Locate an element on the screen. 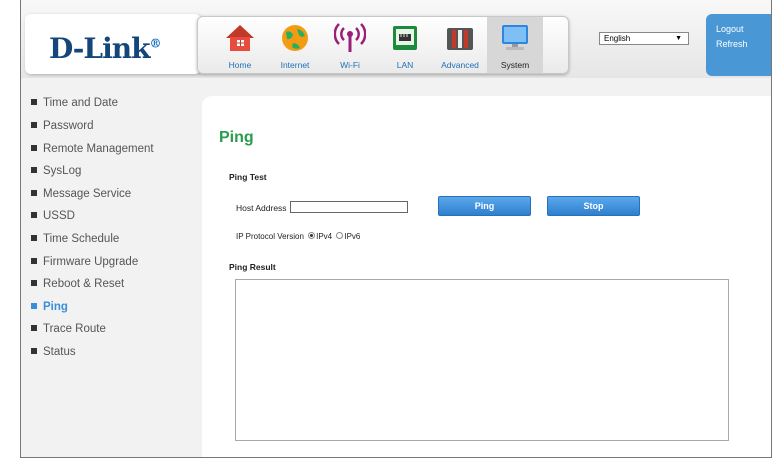 This screenshot has height=464, width=775. nav-item-system: System is located at coordinates (515, 45).